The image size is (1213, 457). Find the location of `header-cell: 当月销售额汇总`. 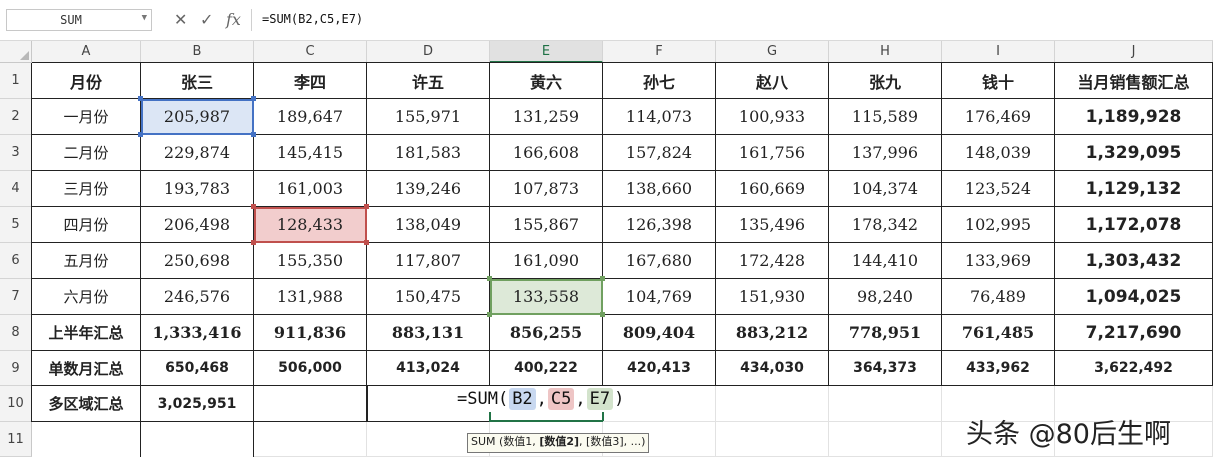

header-cell: 当月销售额汇总 is located at coordinates (1134, 81).